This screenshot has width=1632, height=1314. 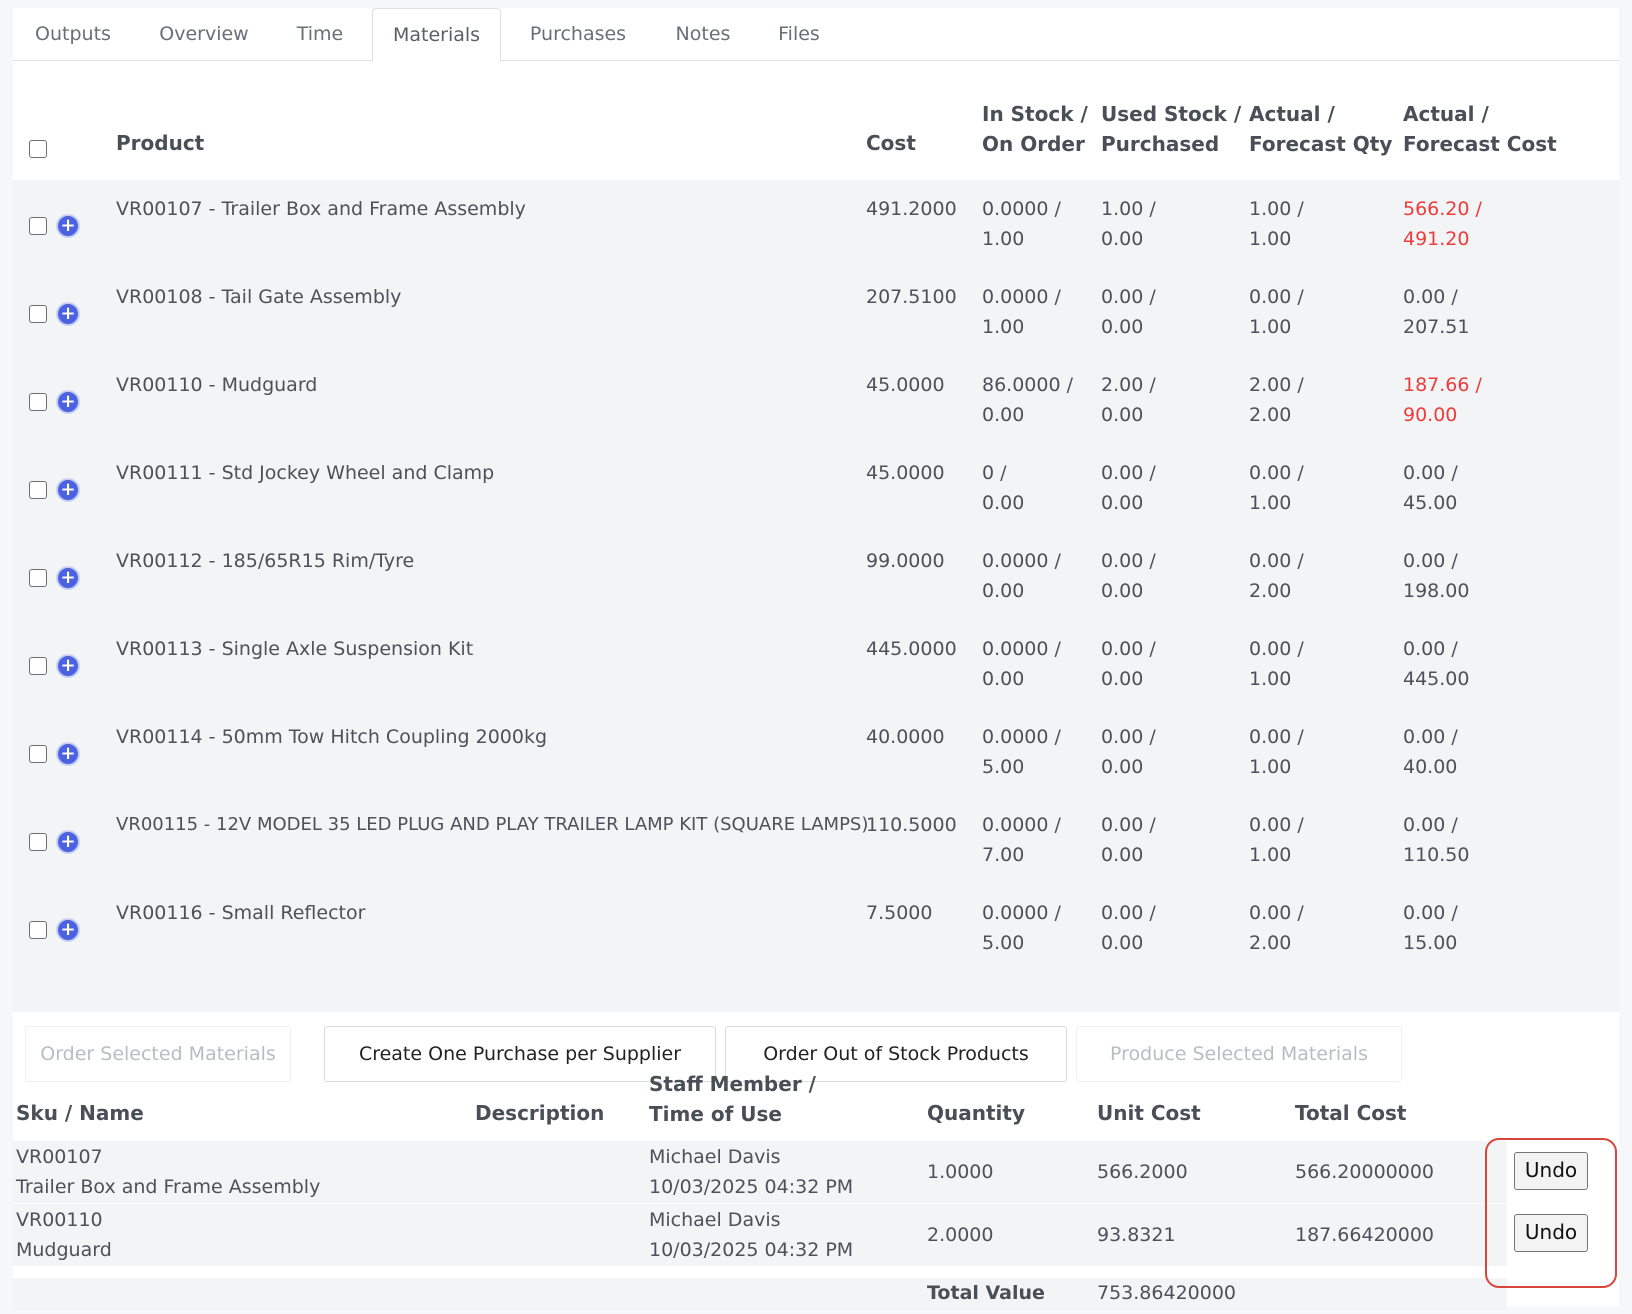 What do you see at coordinates (1442, 224) in the screenshot?
I see `cost-over-value: 566.20 /491.20` at bounding box center [1442, 224].